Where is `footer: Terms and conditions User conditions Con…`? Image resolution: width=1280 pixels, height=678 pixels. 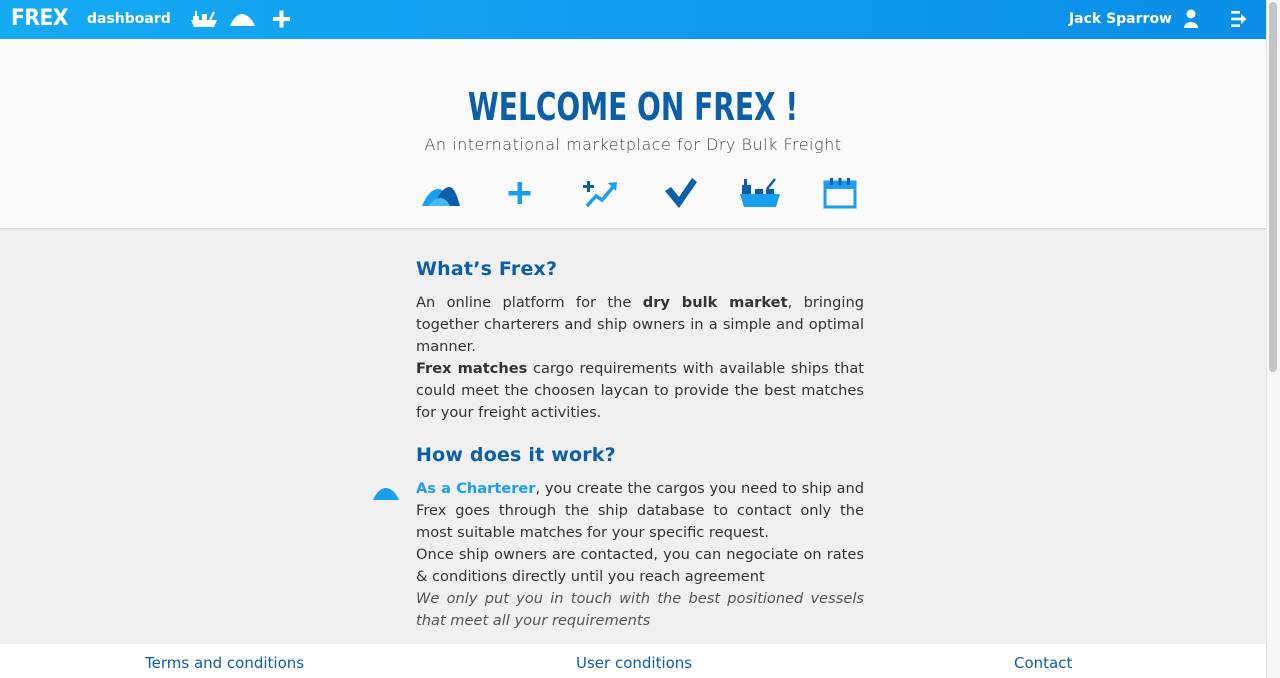
footer: Terms and conditions User conditions Con… is located at coordinates (633, 661).